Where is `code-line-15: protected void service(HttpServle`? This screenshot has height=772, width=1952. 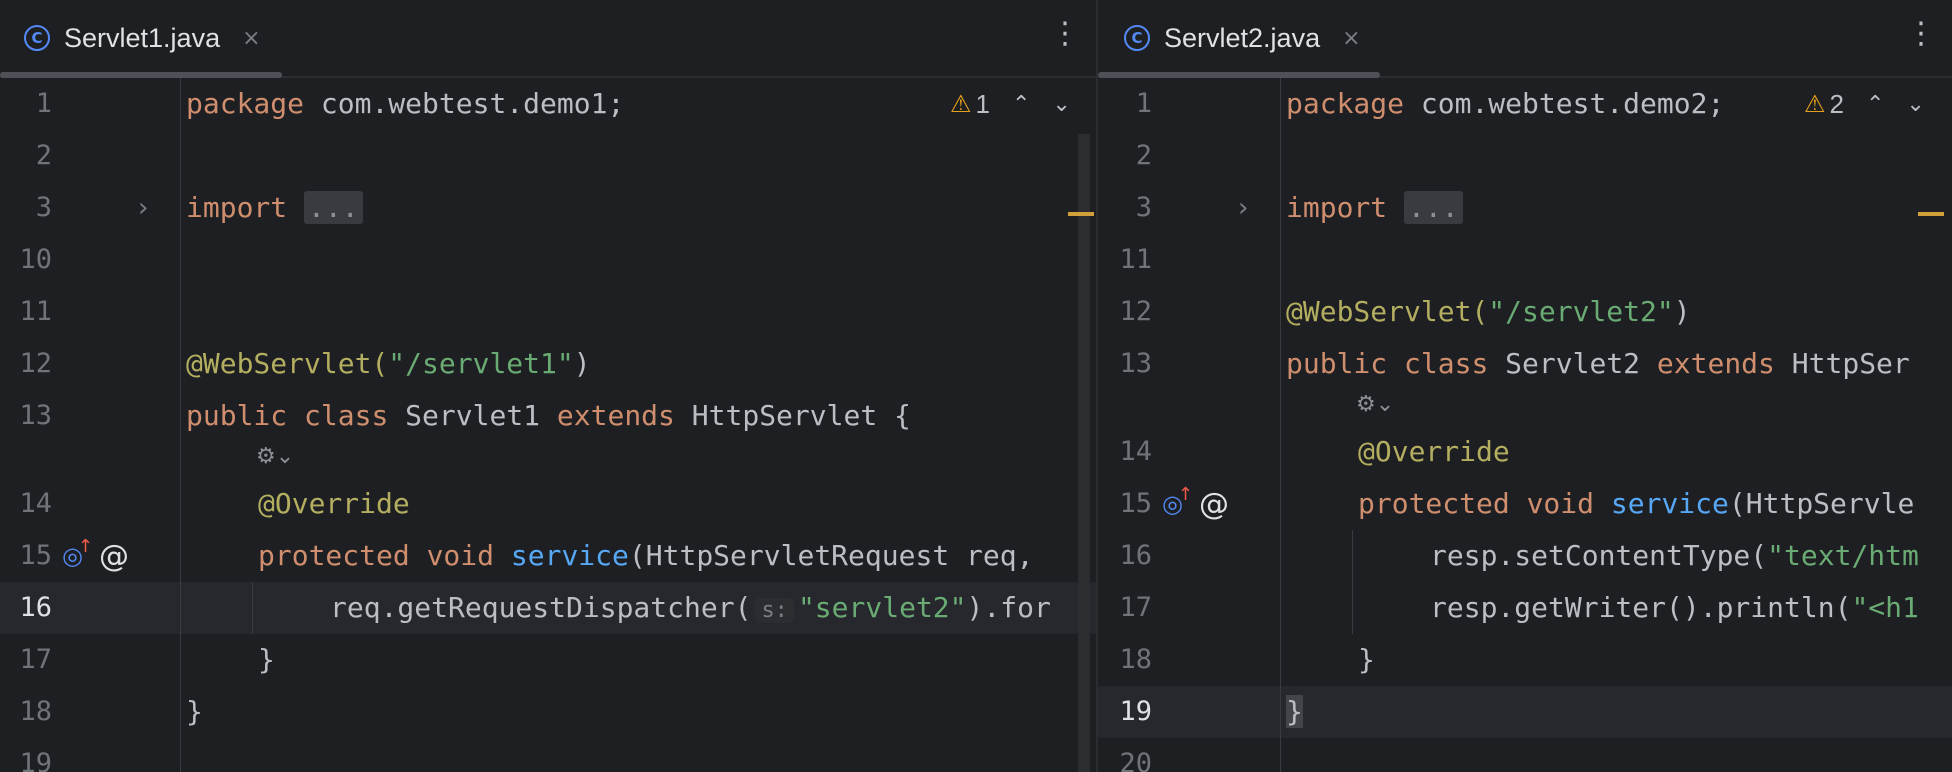 code-line-15: protected void service(HttpServle is located at coordinates (1636, 503).